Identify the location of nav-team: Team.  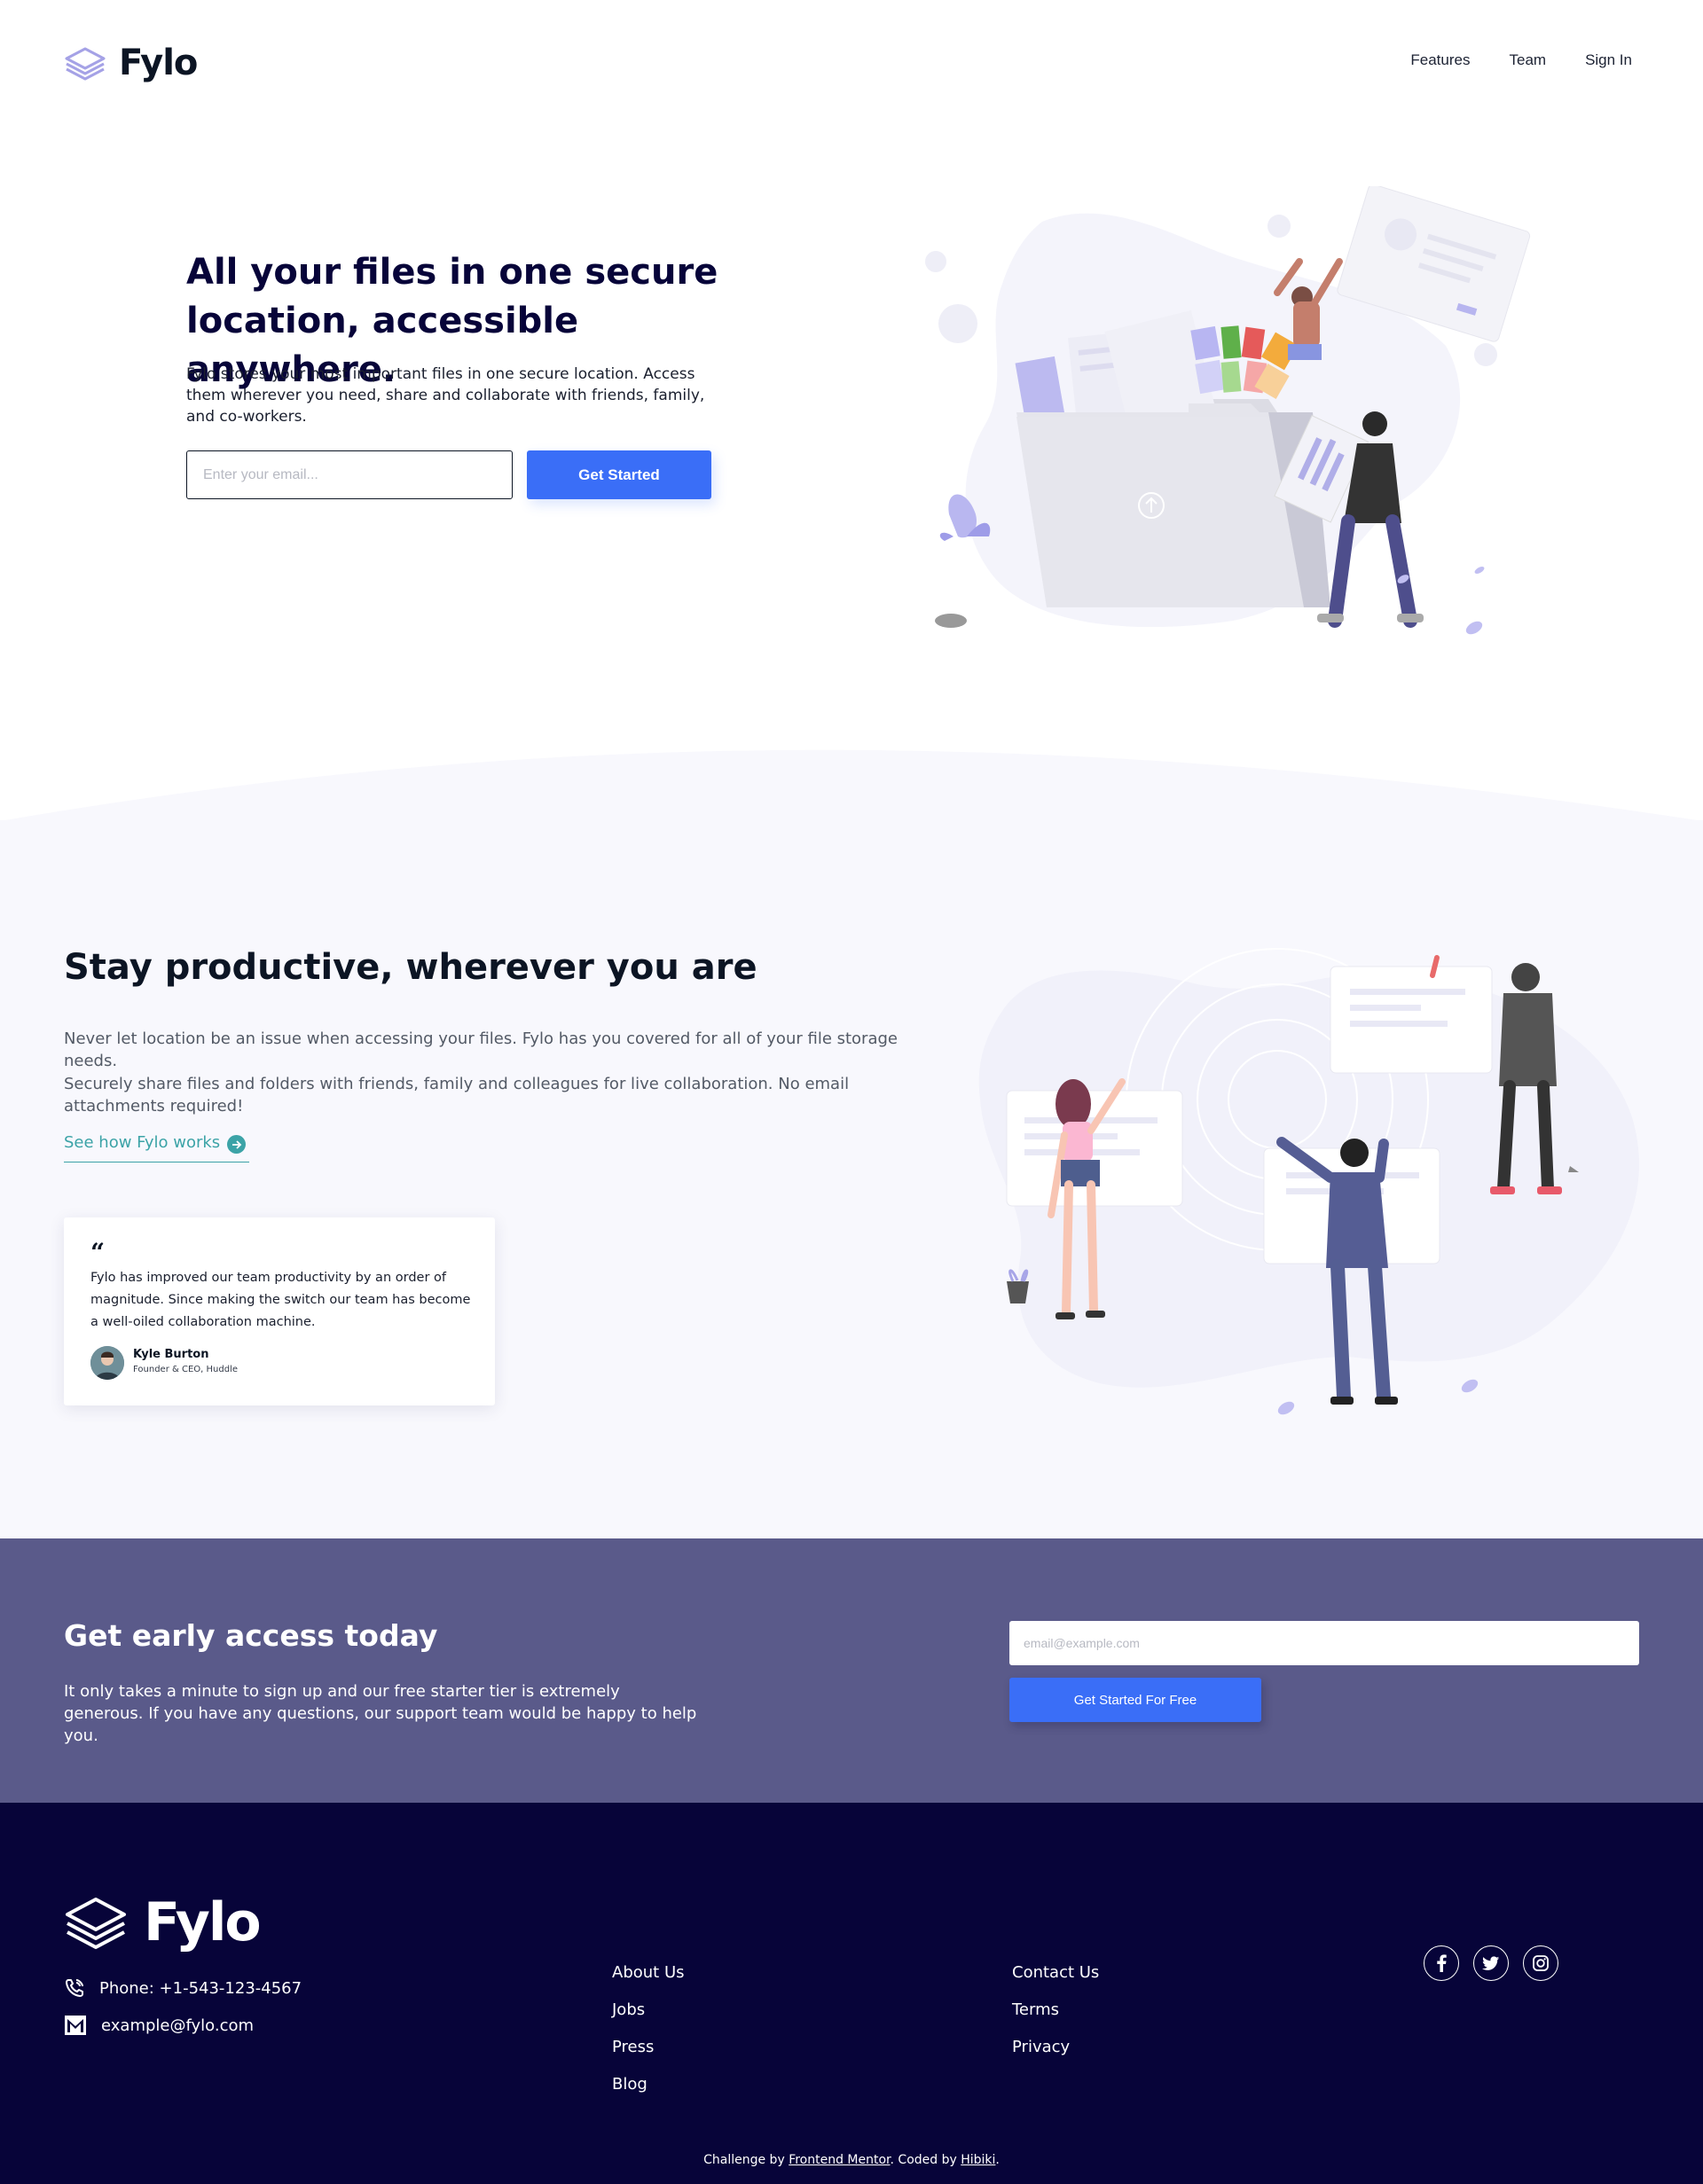
(1527, 60).